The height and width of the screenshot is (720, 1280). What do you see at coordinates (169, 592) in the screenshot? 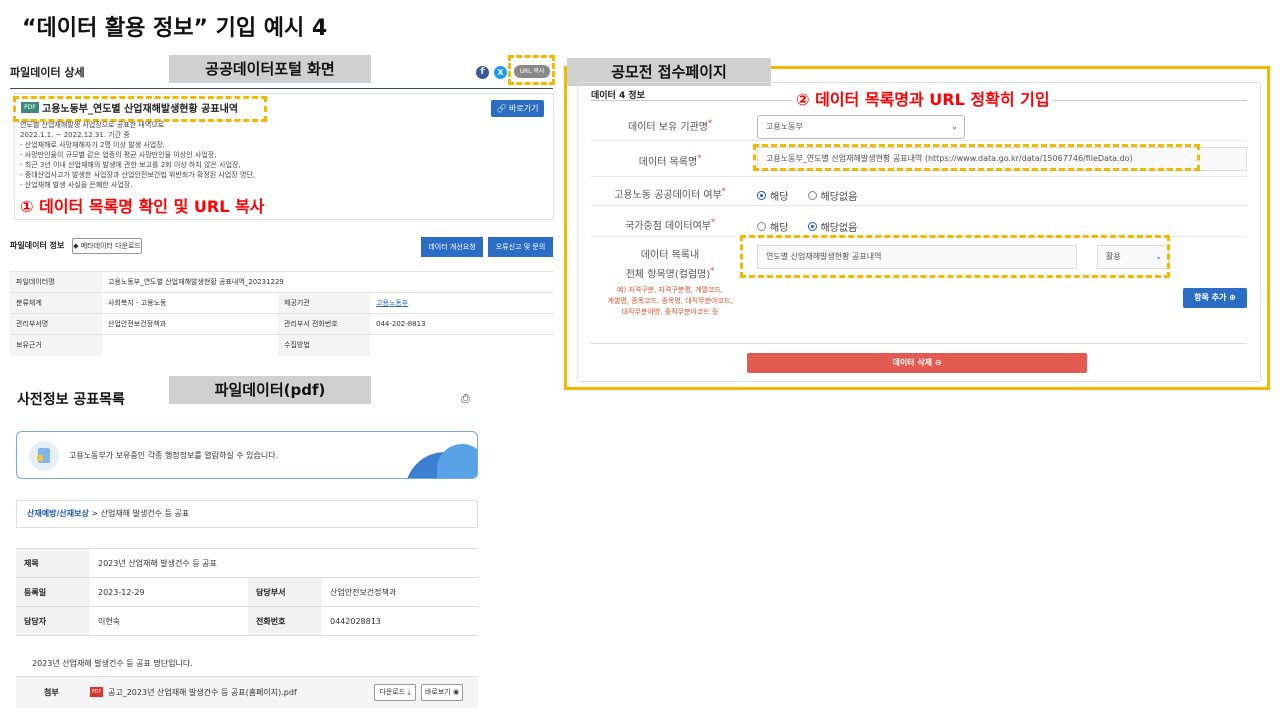
I see `table-value: 2023-12-29` at bounding box center [169, 592].